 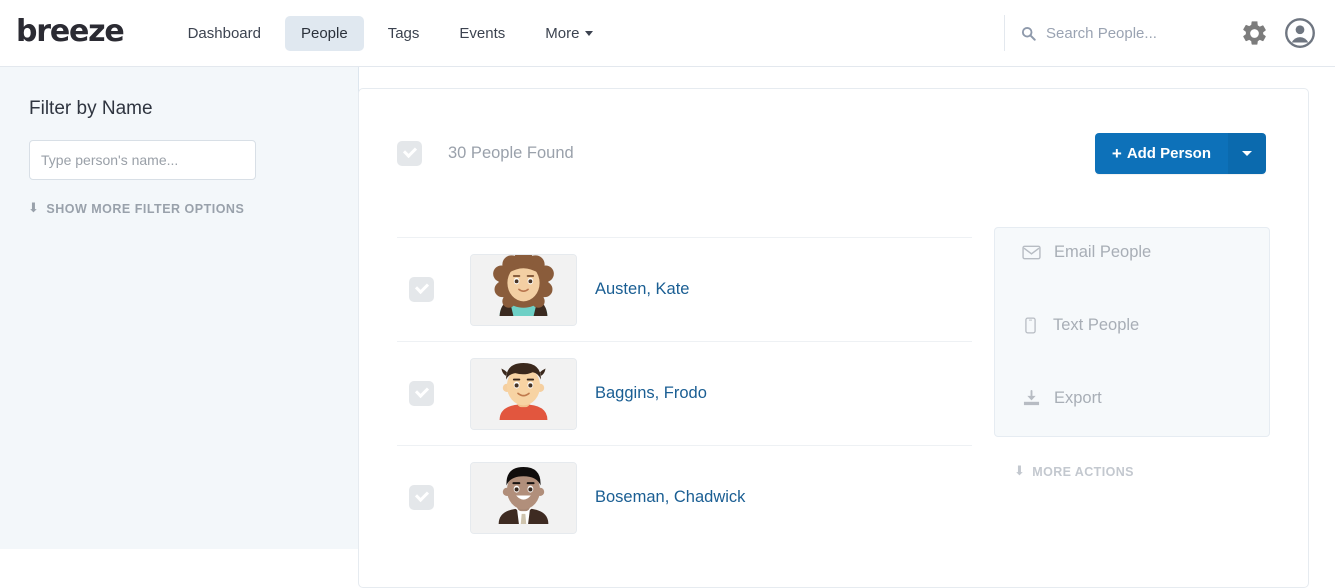 I want to click on envelope-icon, so click(x=1031, y=252).